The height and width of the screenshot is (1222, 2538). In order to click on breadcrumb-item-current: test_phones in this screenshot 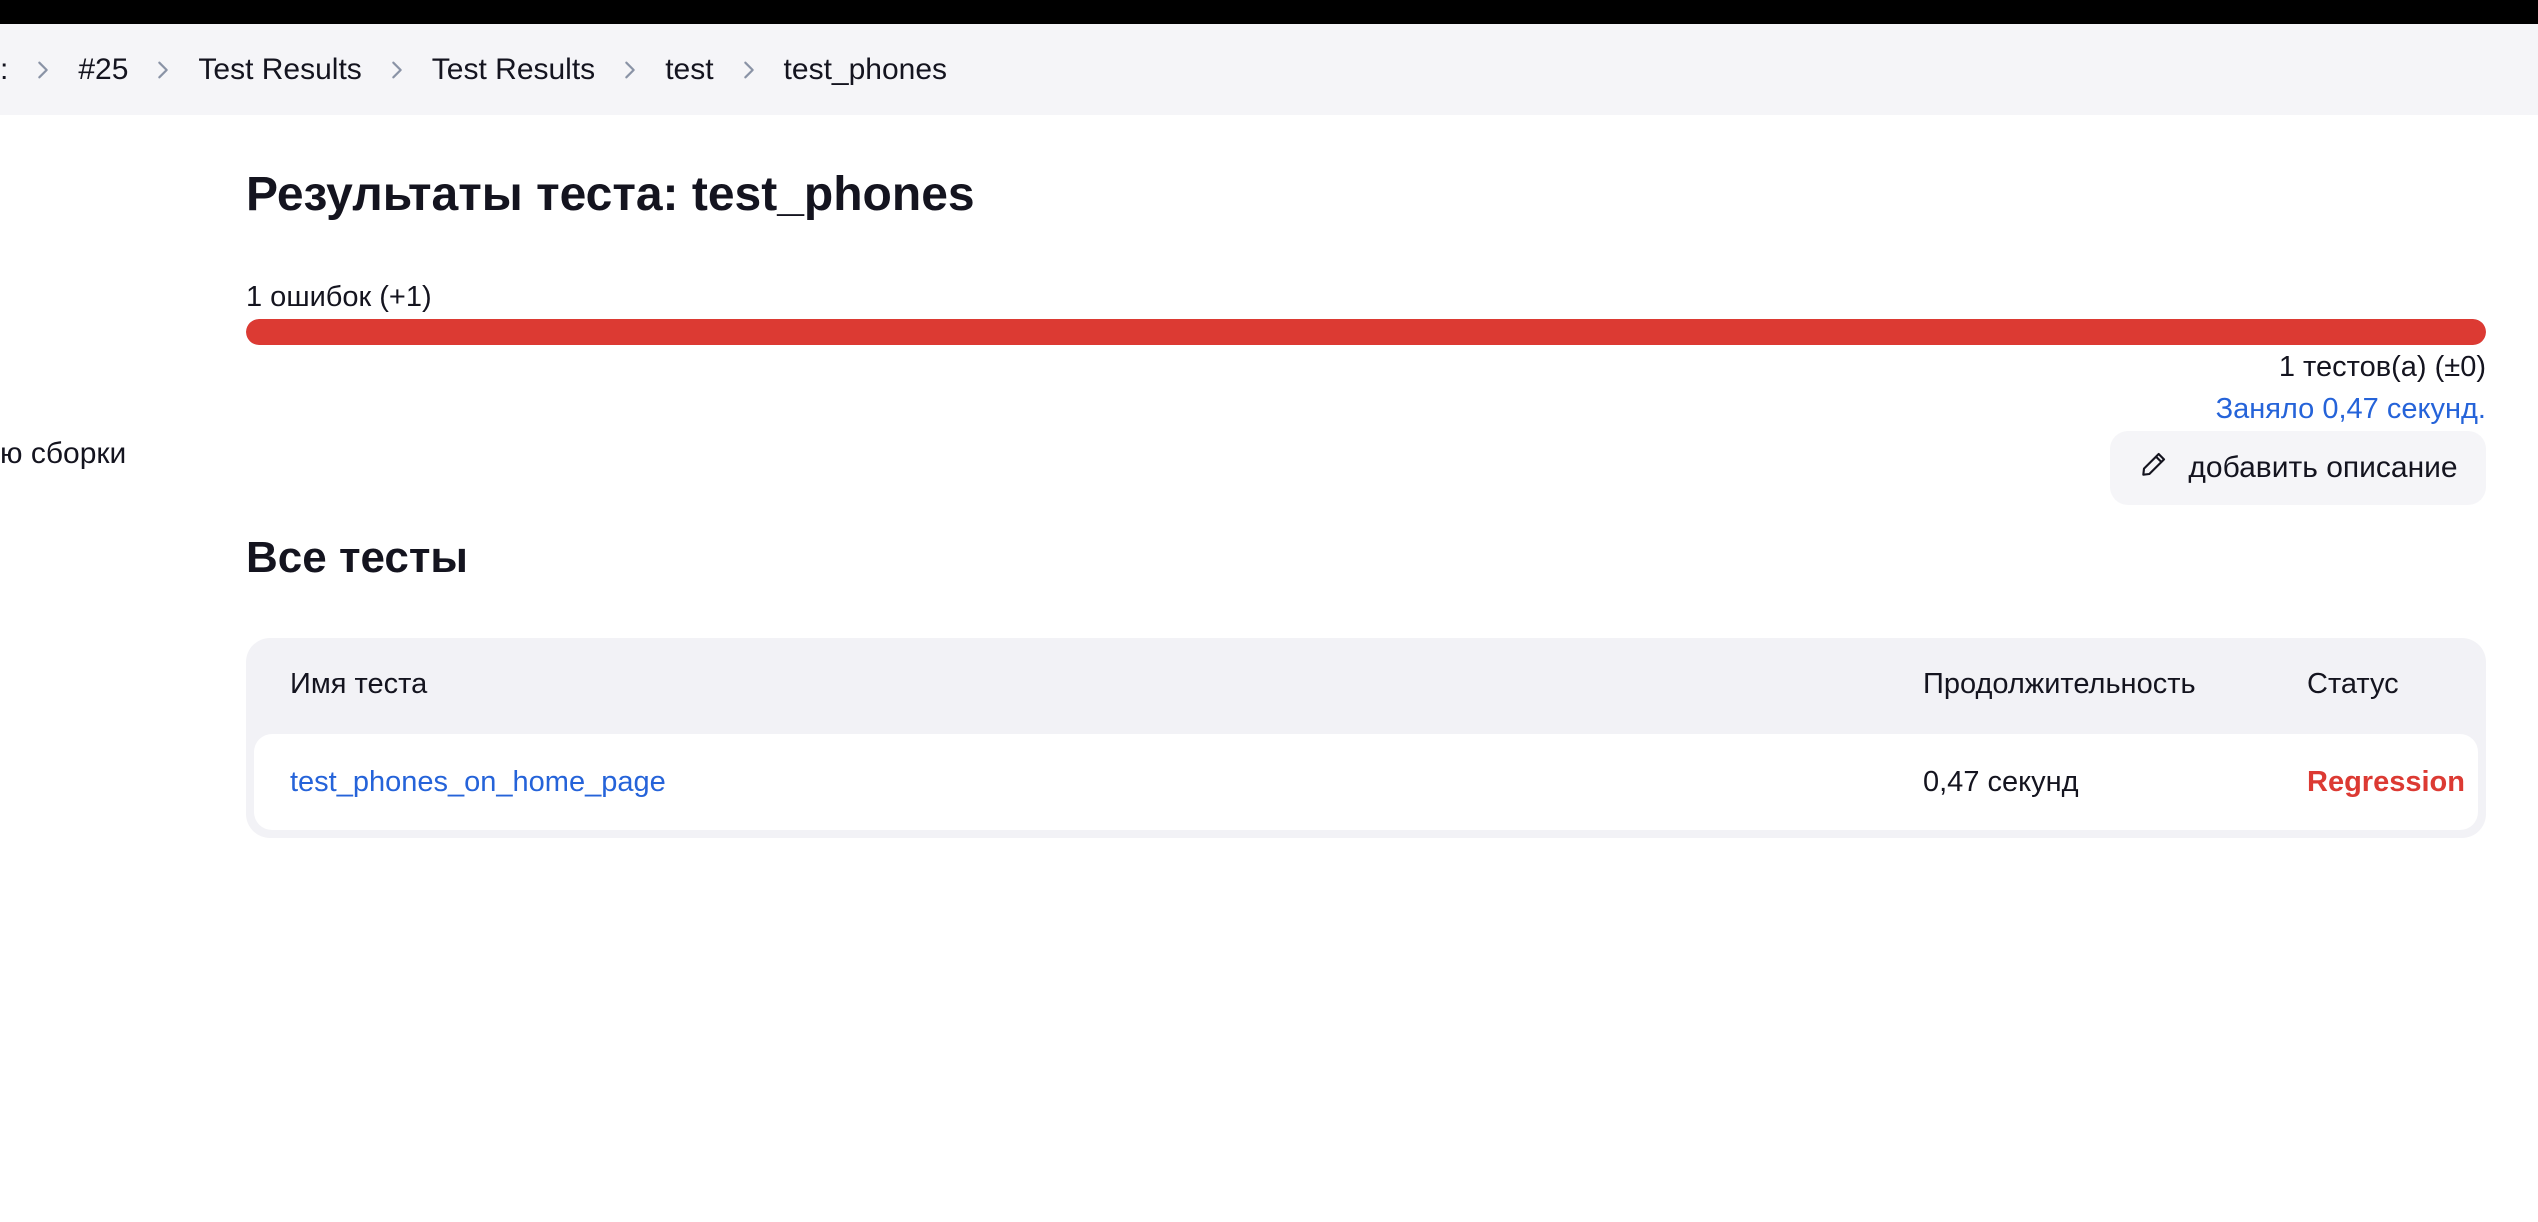, I will do `click(865, 70)`.